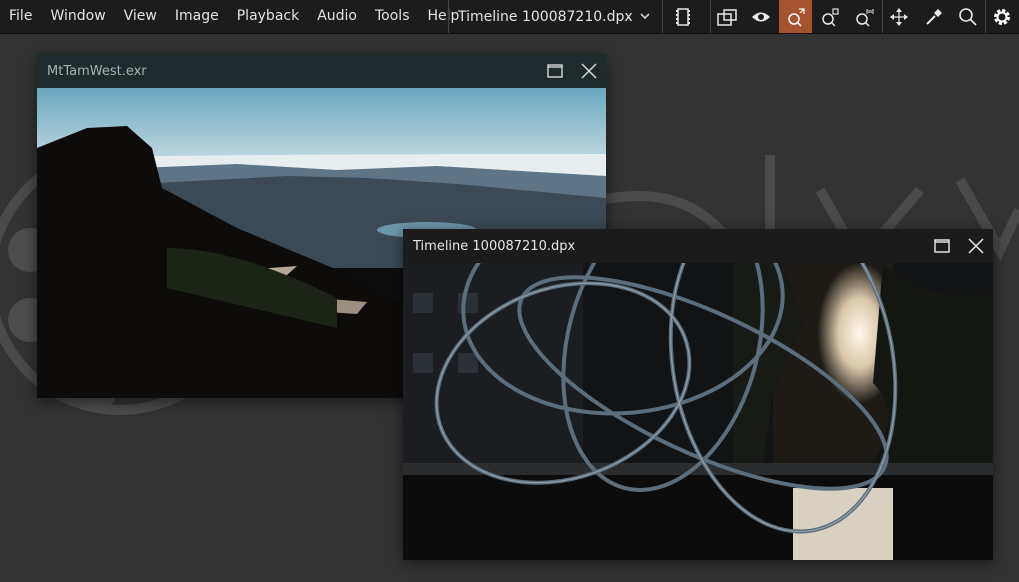 This screenshot has height=582, width=1019. Describe the element at coordinates (97, 71) in the screenshot. I see `window-title: MtTamWest.exr` at that location.